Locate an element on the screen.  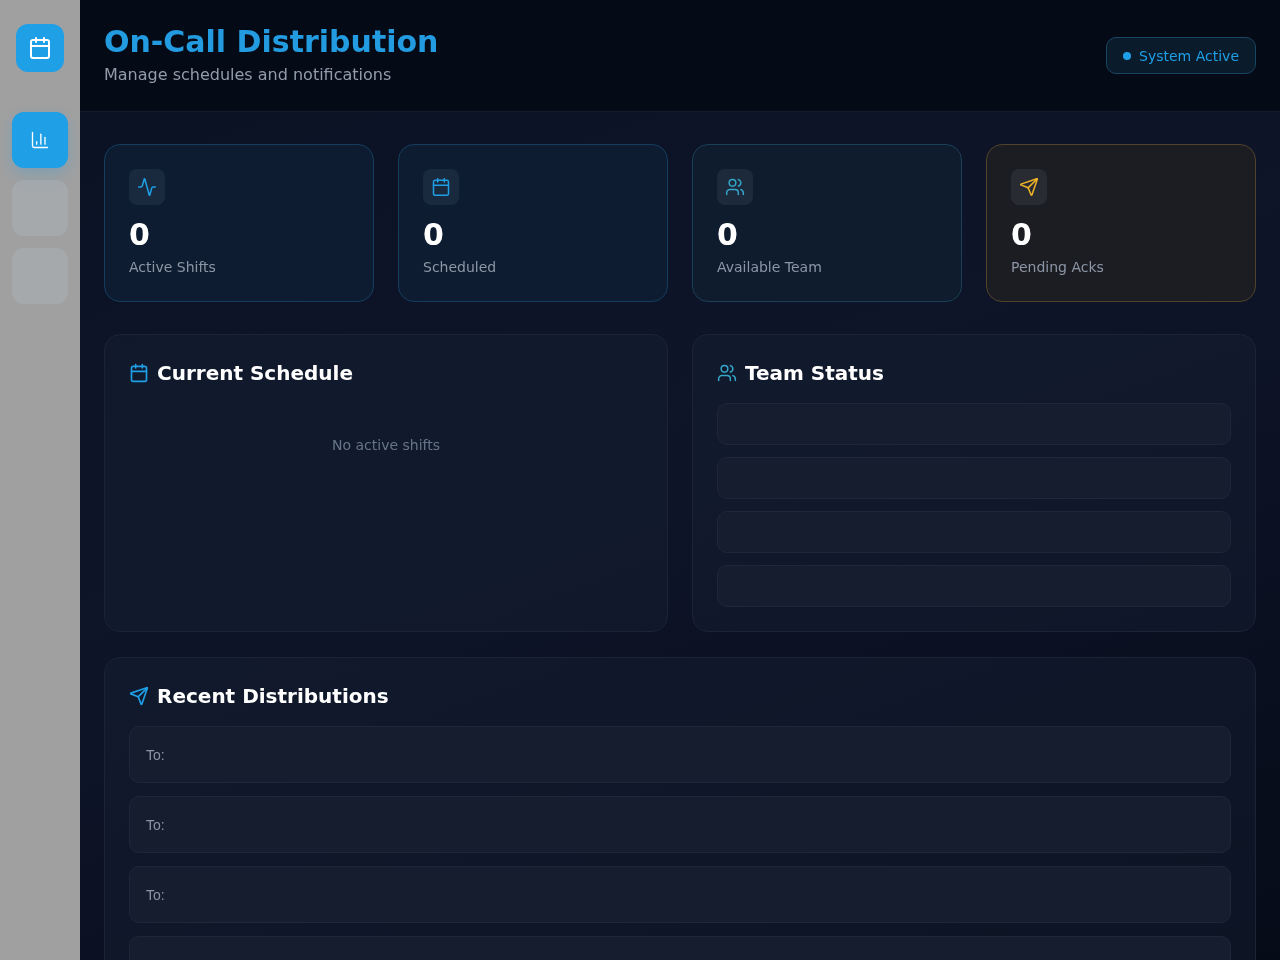
page-subtitle: Manage schedules and notifications is located at coordinates (248, 75).